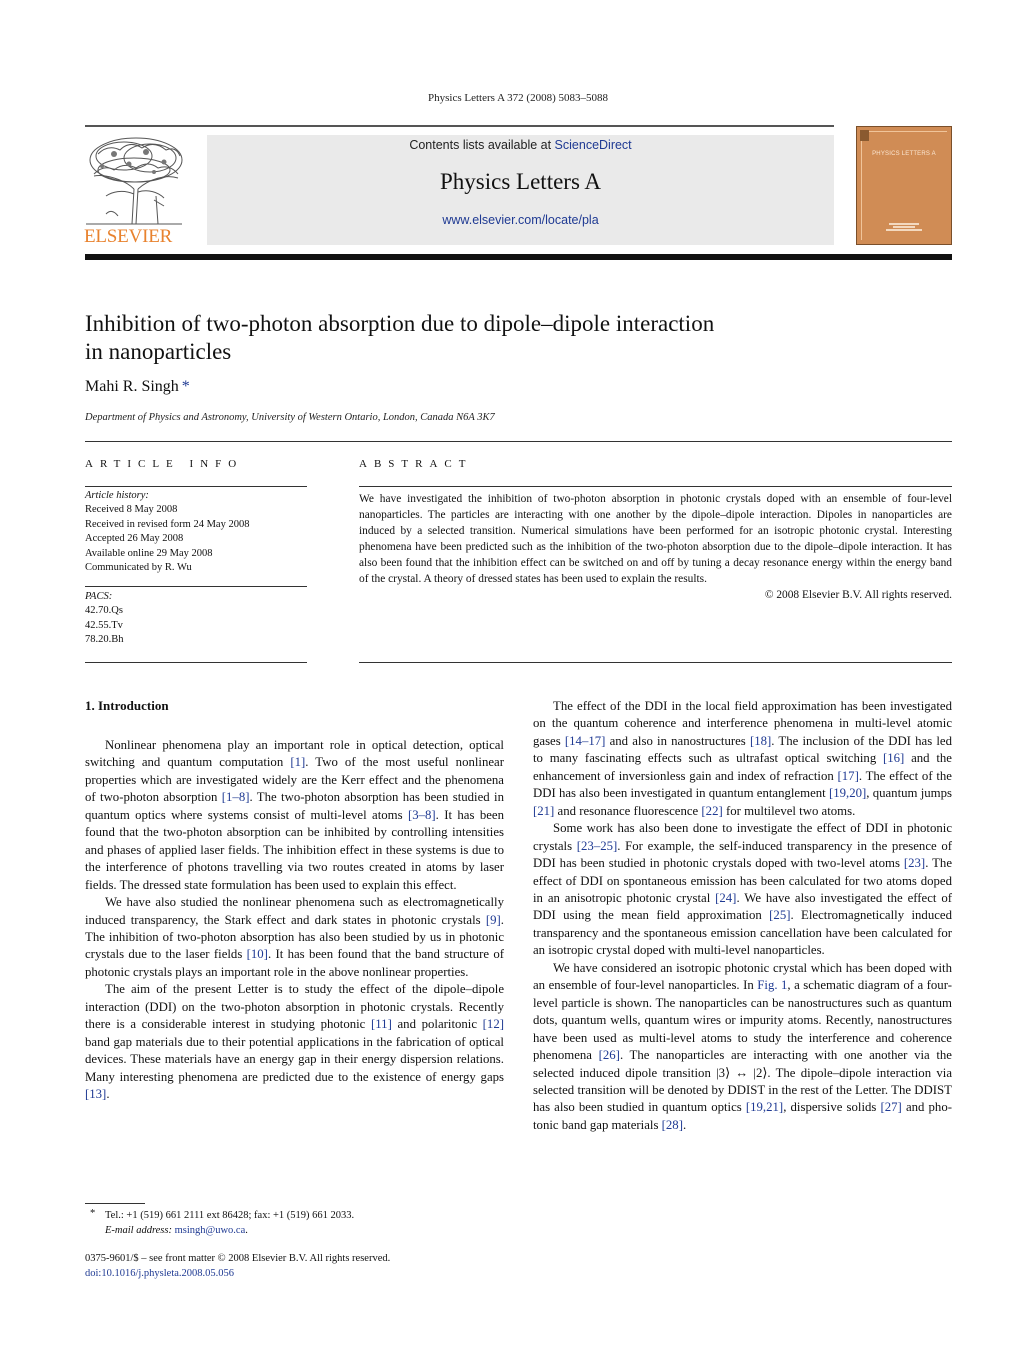 The height and width of the screenshot is (1351, 1020). What do you see at coordinates (134, 181) in the screenshot?
I see `elsevier-tree-icon` at bounding box center [134, 181].